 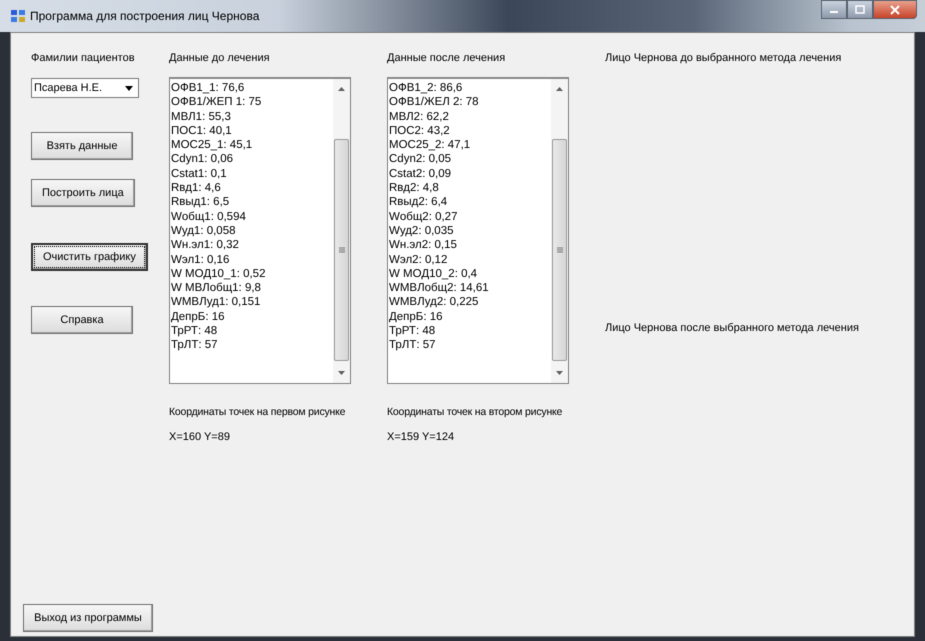 I want to click on minimize-button, so click(x=834, y=9).